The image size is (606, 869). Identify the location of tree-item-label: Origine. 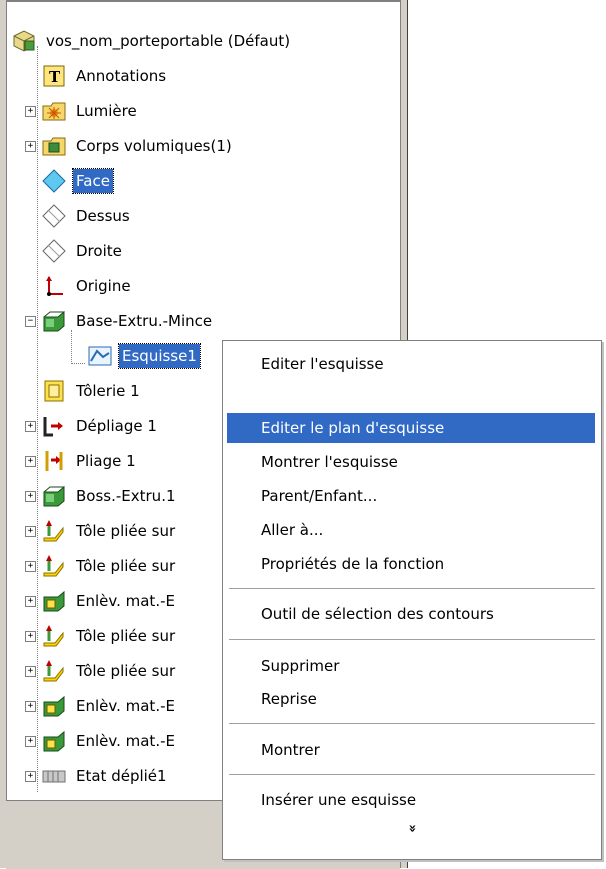
(103, 286).